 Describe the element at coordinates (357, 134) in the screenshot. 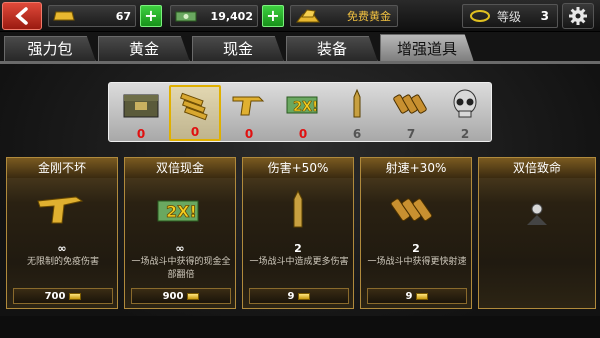

I see `inventory-count: 6` at that location.